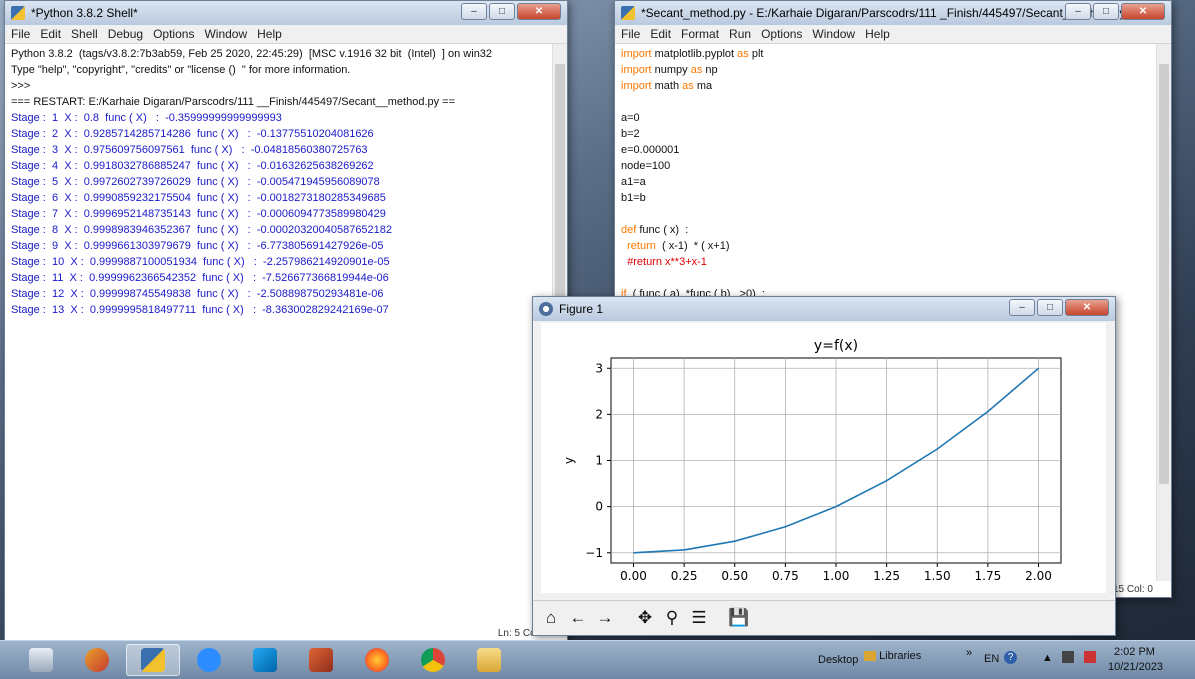 Image resolution: width=1195 pixels, height=679 pixels. Describe the element at coordinates (599, 461) in the screenshot. I see `y-tick-label: 1` at that location.